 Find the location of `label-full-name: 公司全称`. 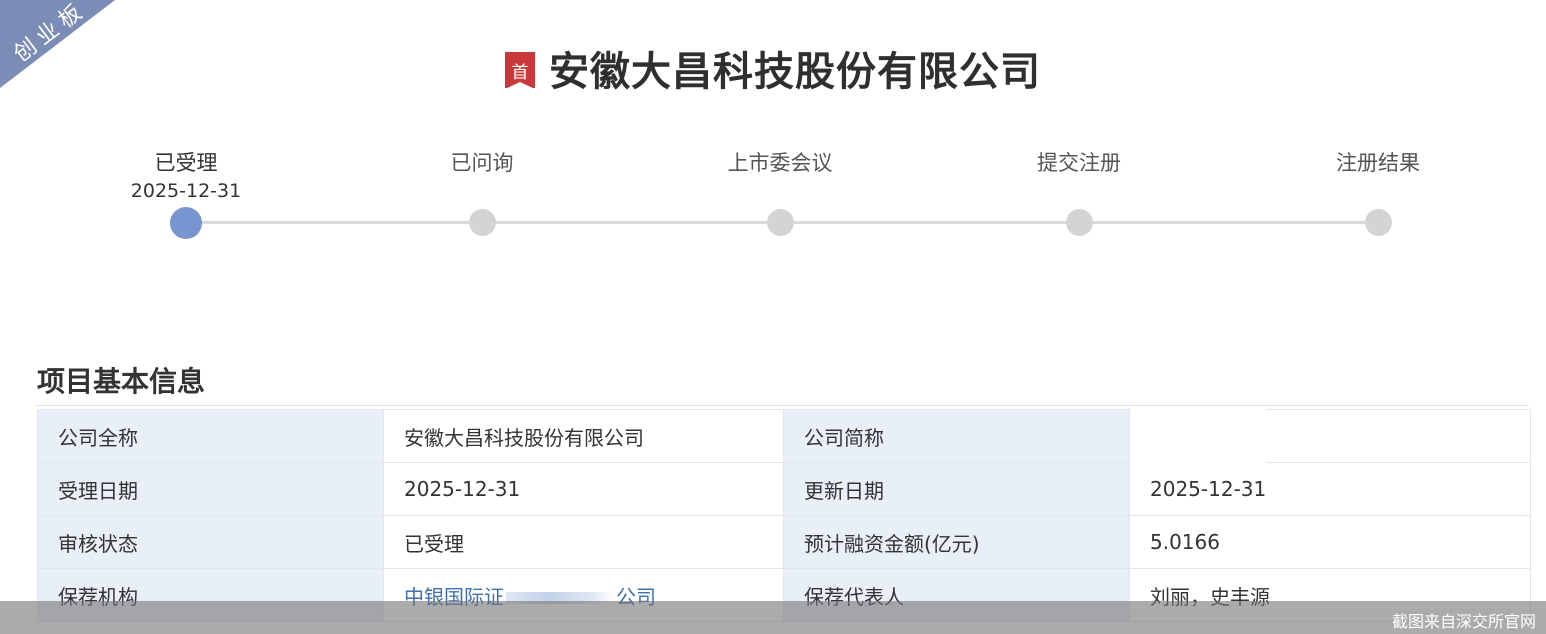

label-full-name: 公司全称 is located at coordinates (210, 436).